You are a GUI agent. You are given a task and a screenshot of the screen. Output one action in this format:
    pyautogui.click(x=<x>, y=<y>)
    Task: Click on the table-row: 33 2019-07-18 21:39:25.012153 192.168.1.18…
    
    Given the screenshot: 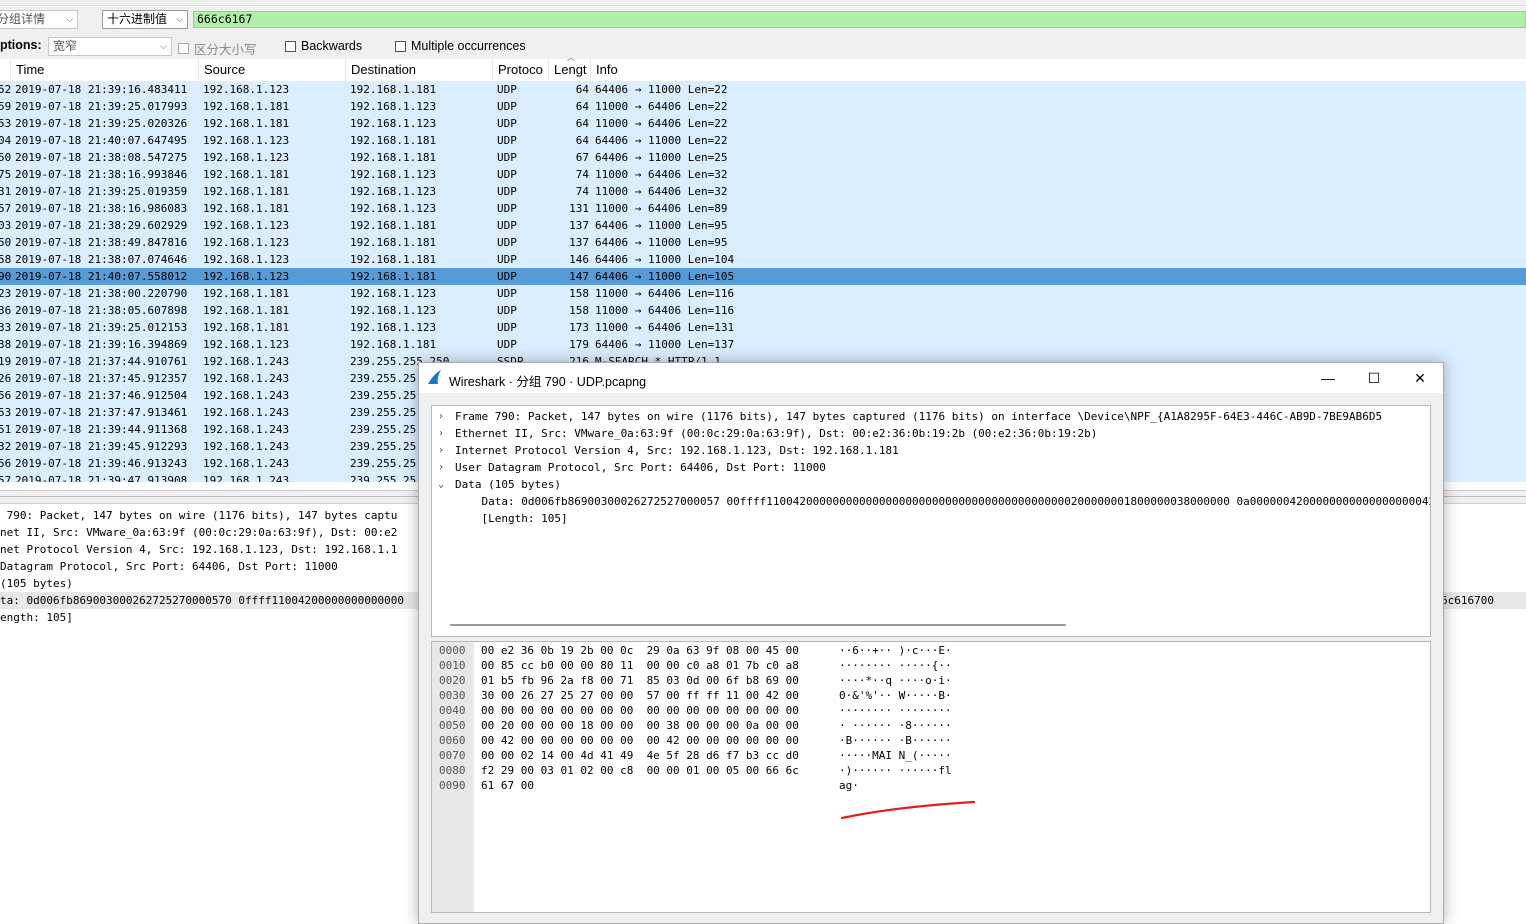 What is the action you would take?
    pyautogui.click(x=763, y=327)
    